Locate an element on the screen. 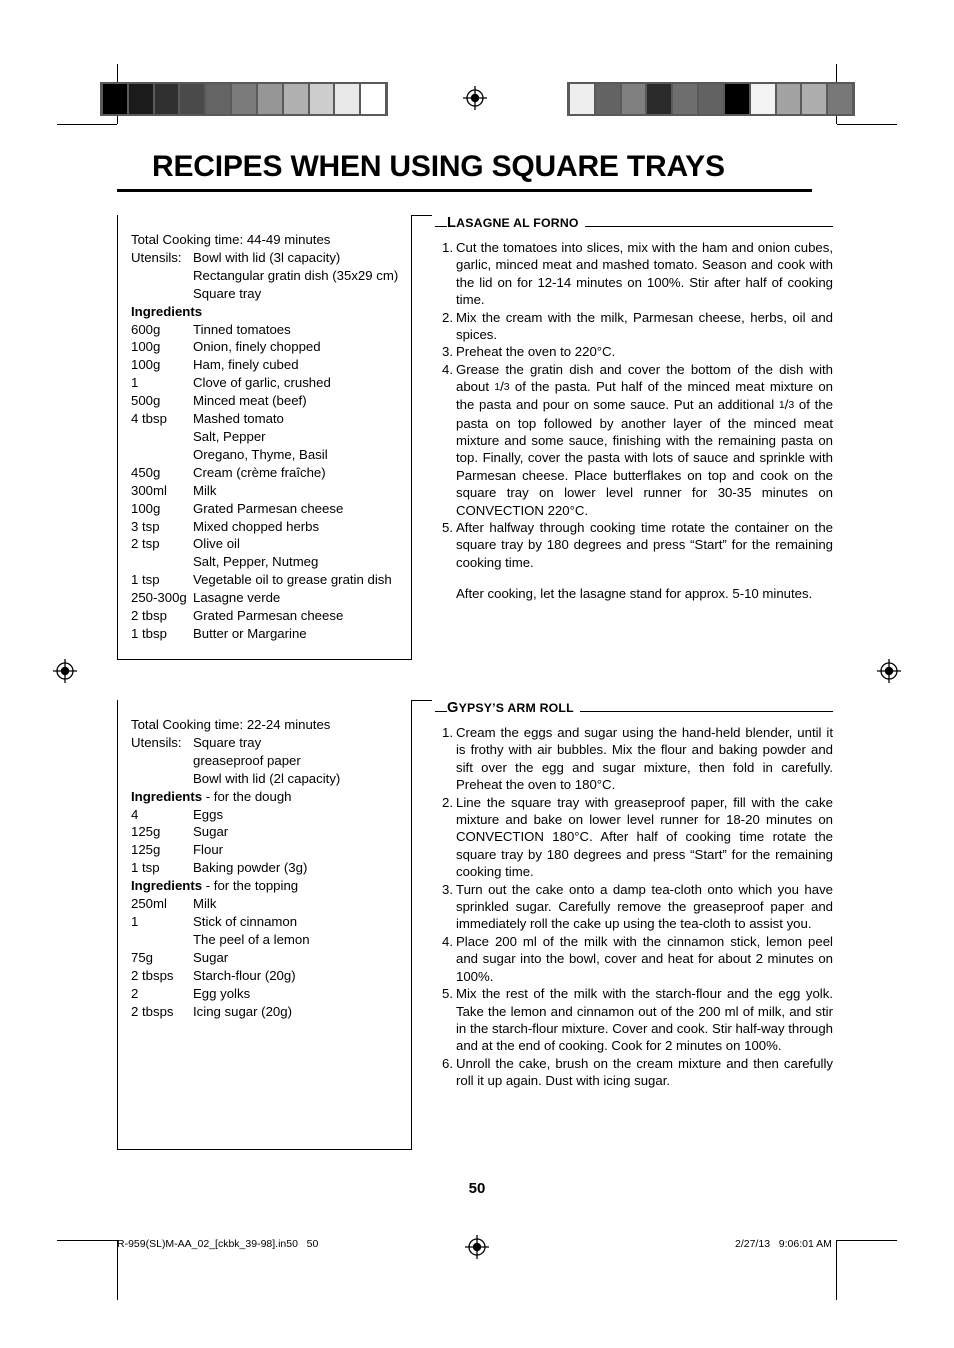 The image size is (954, 1348). registration-target-bottom-center is located at coordinates (477, 1249).